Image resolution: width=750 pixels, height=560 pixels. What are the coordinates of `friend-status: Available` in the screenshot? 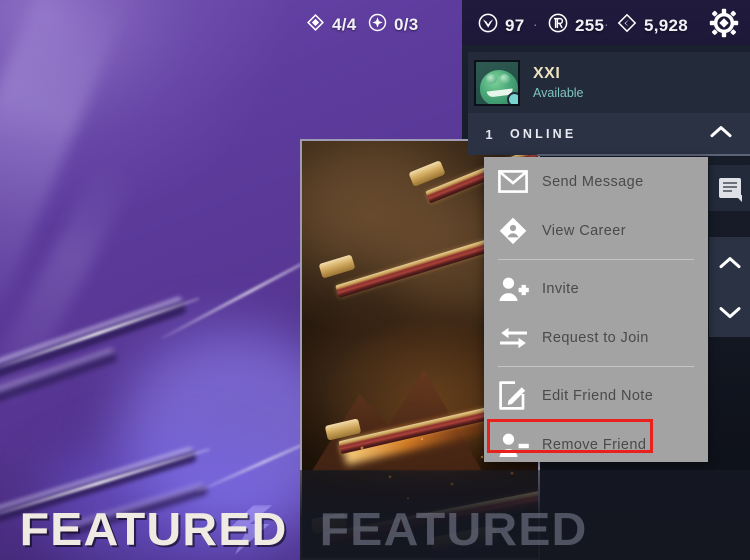 It's located at (558, 92).